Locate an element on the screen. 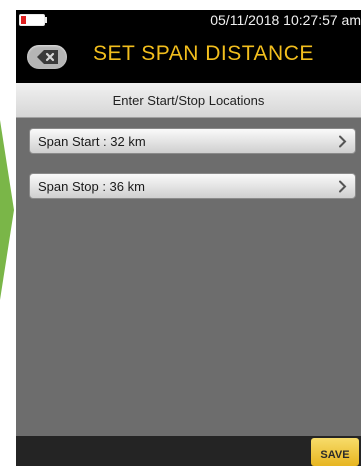 Image resolution: width=361 pixels, height=466 pixels. battery-icon is located at coordinates (32, 20).